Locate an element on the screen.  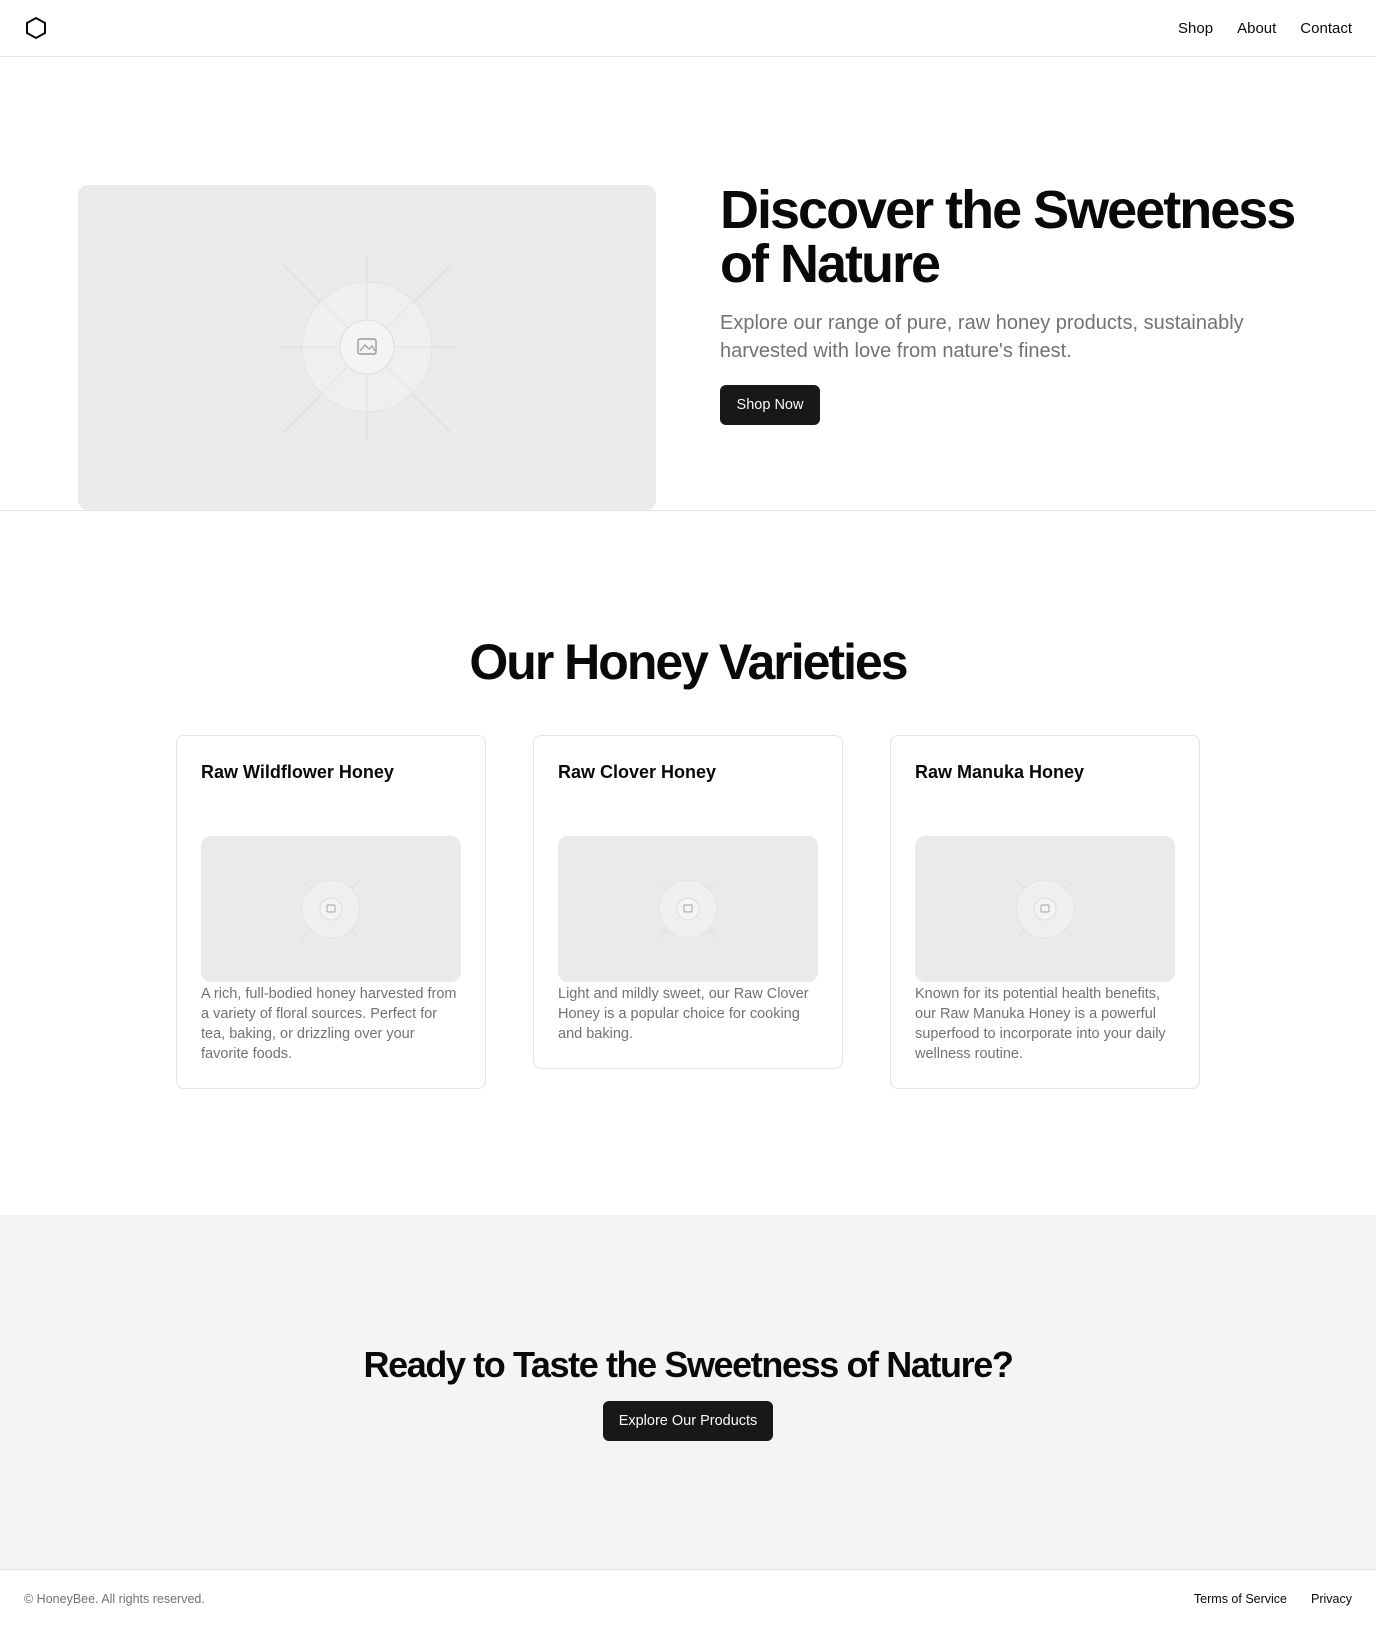
explore-products-button: Explore Our Products is located at coordinates (688, 1421).